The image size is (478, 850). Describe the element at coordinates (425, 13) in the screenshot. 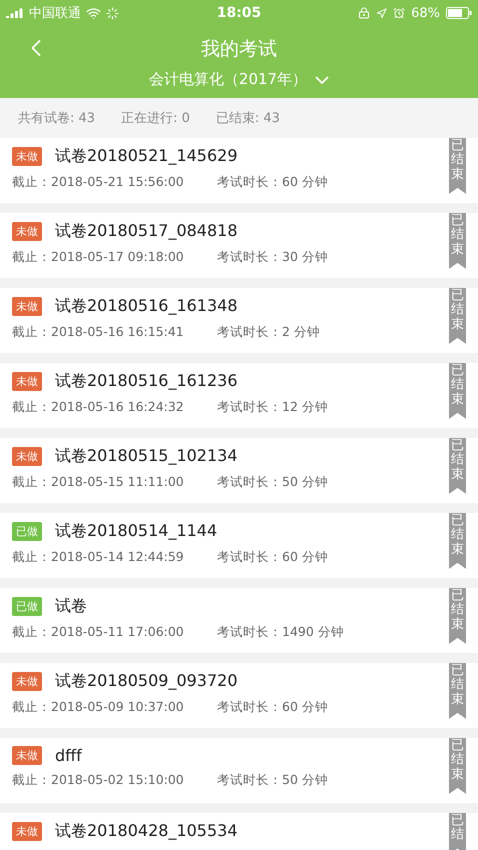

I see `battery-percent: 68%` at that location.